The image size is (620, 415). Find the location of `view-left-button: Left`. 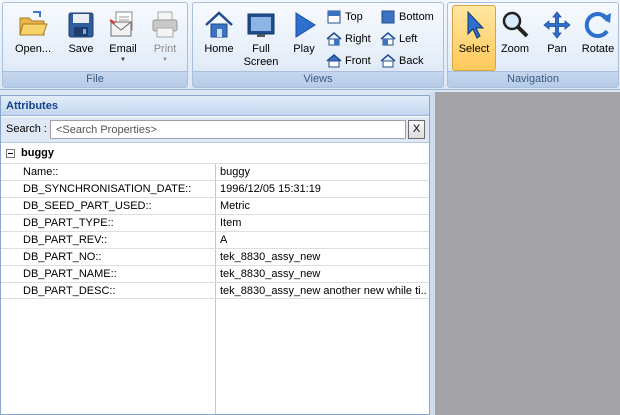

view-left-button: Left is located at coordinates (412, 39).